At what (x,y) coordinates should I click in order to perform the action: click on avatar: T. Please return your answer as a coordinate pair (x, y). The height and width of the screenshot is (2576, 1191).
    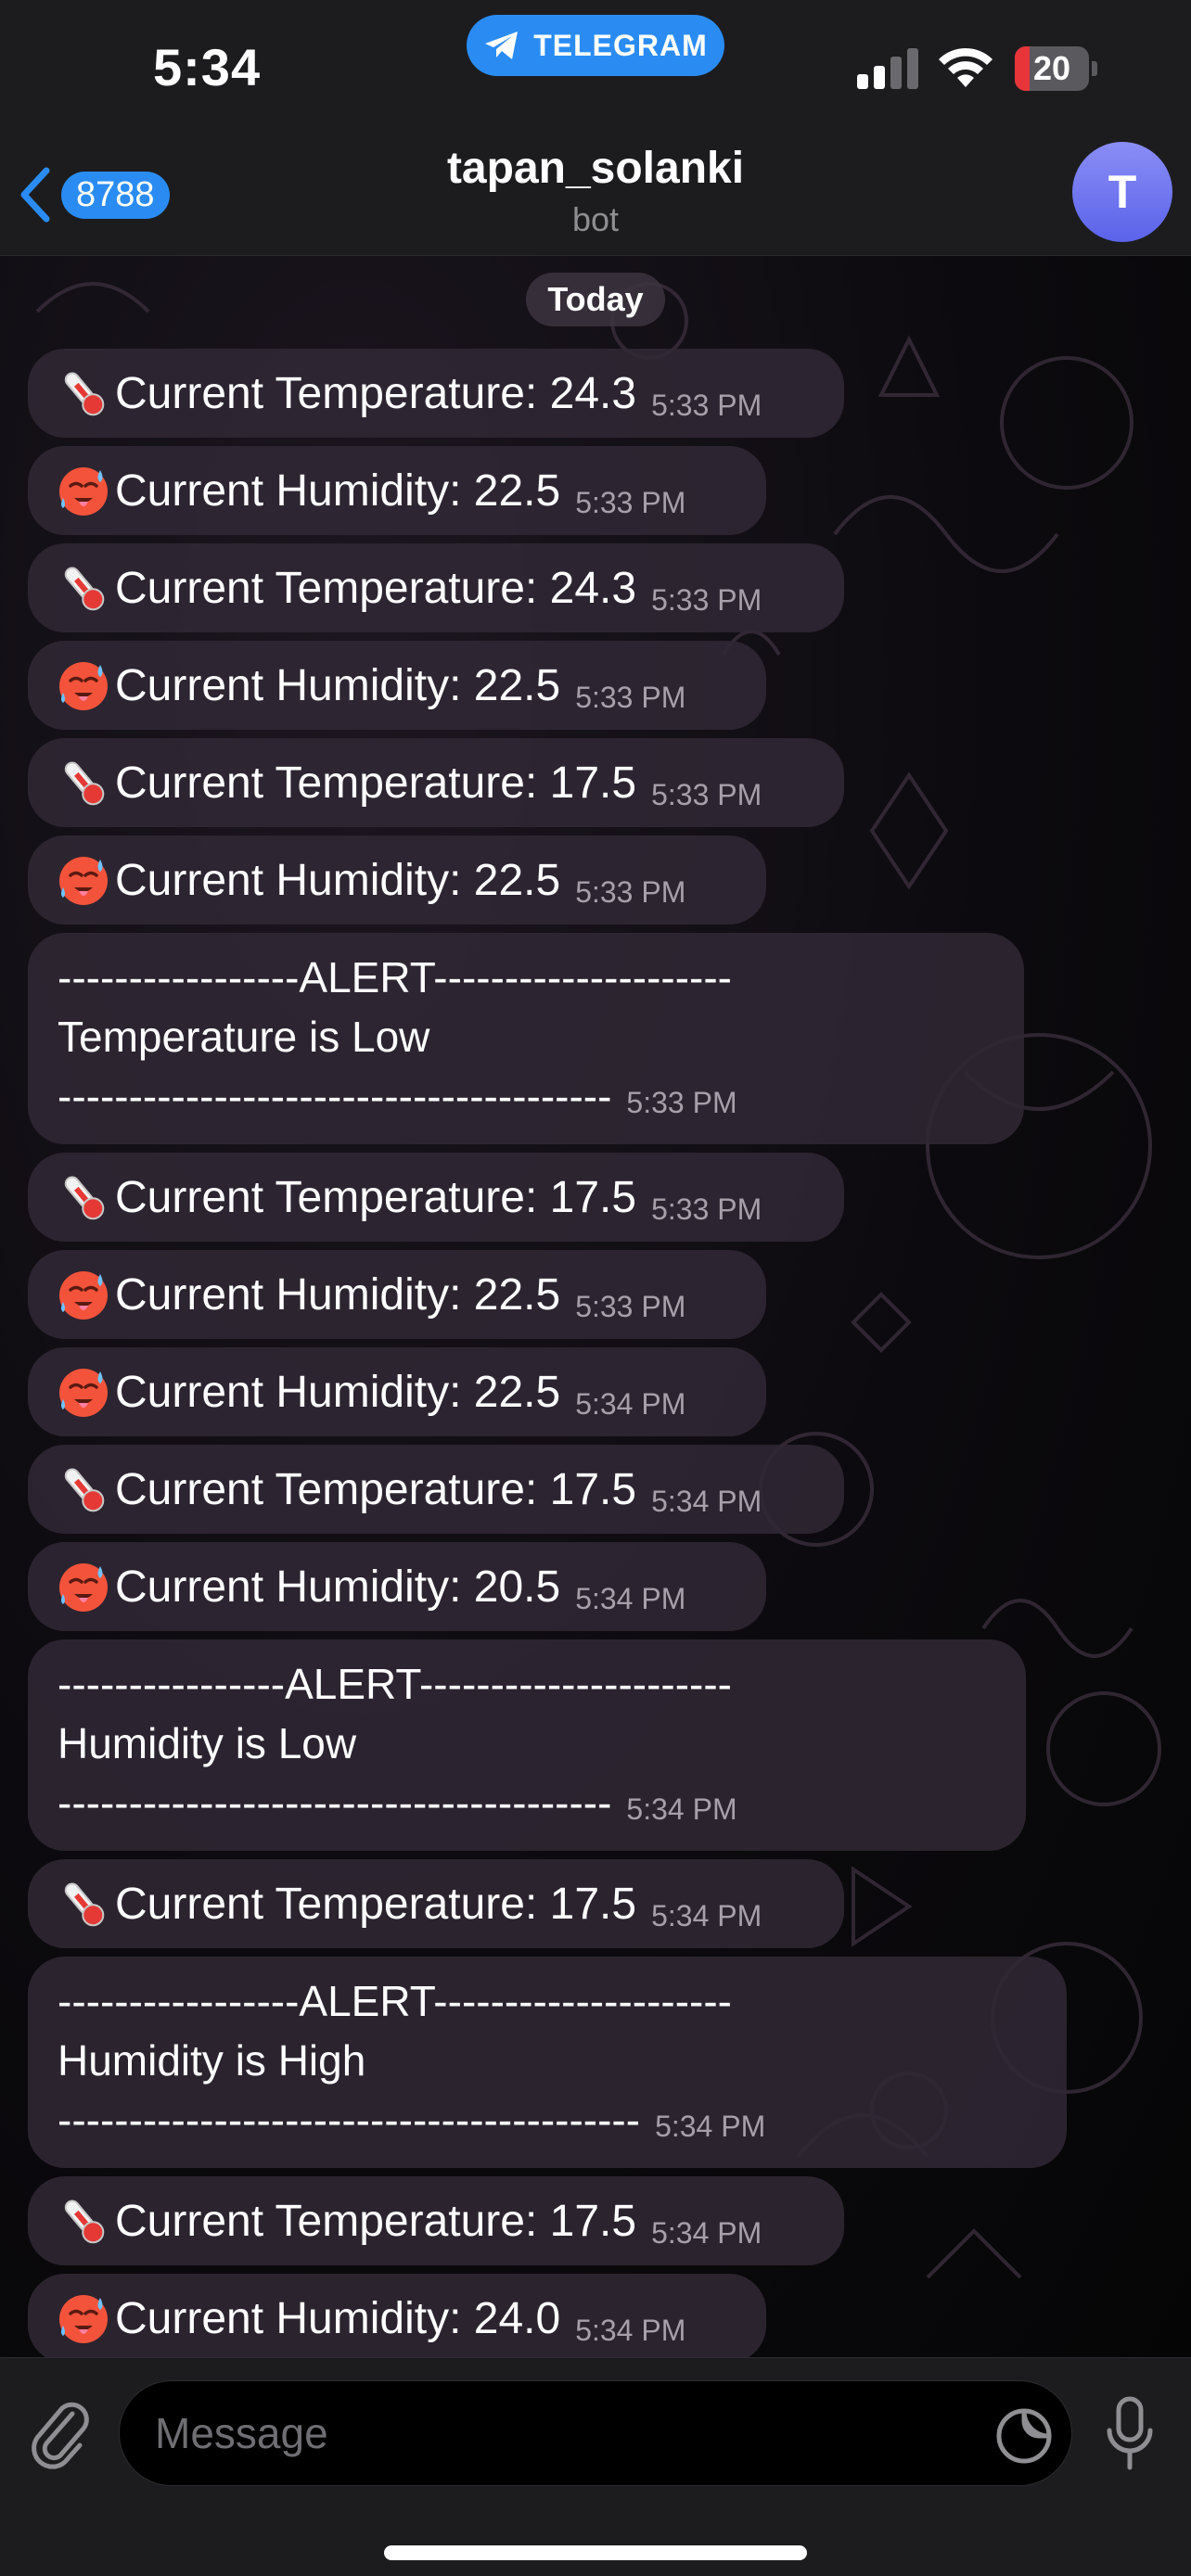
    Looking at the image, I should click on (1122, 192).